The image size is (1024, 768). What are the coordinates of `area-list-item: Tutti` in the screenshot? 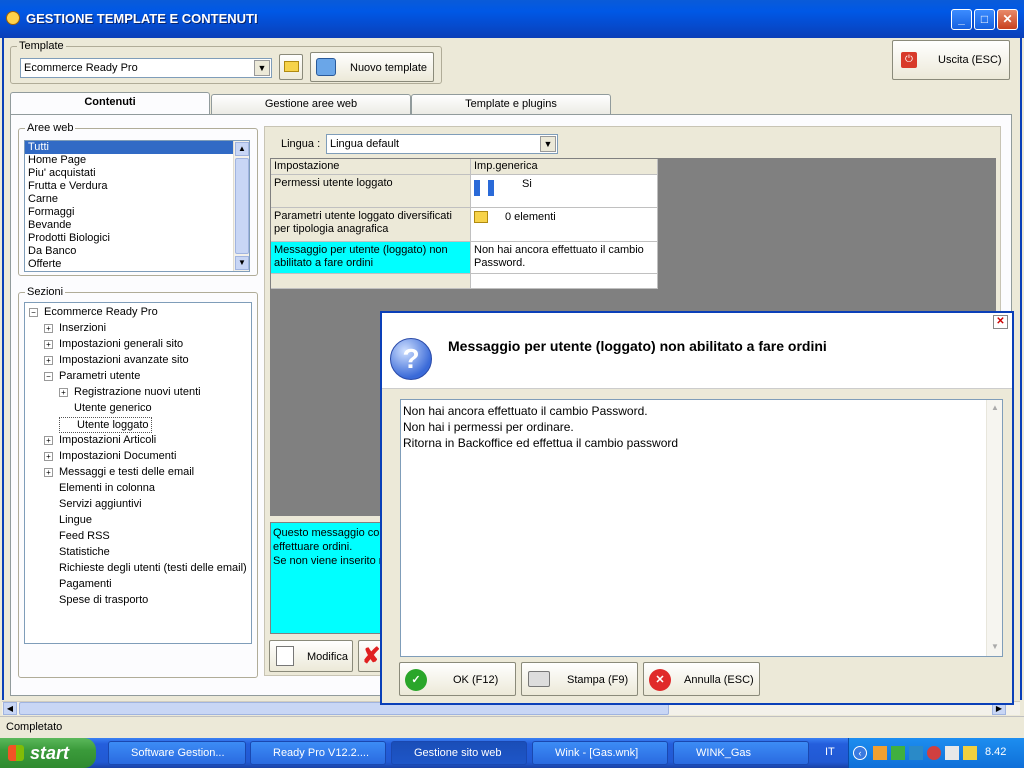 It's located at (137, 147).